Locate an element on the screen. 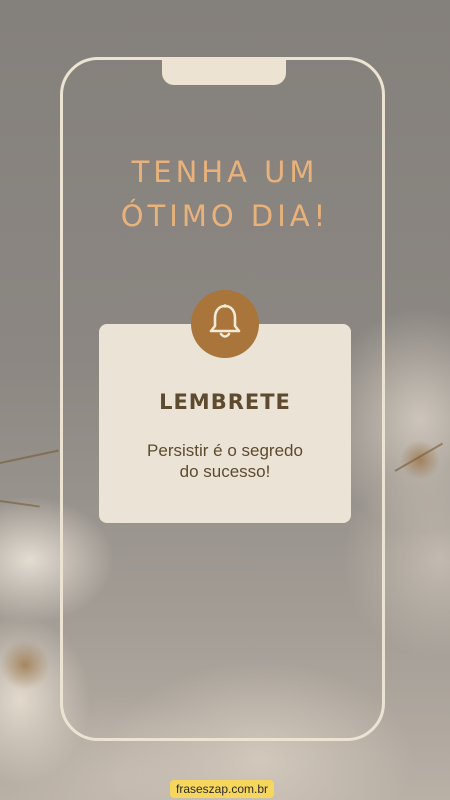  phone-notch is located at coordinates (224, 71).